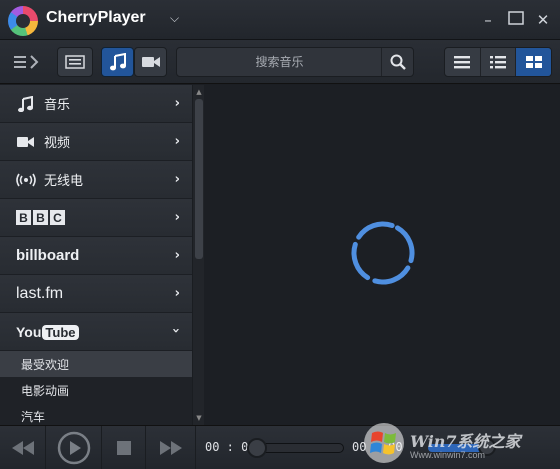 Image resolution: width=560 pixels, height=469 pixels. I want to click on menu-collapse-icon, so click(26, 62).